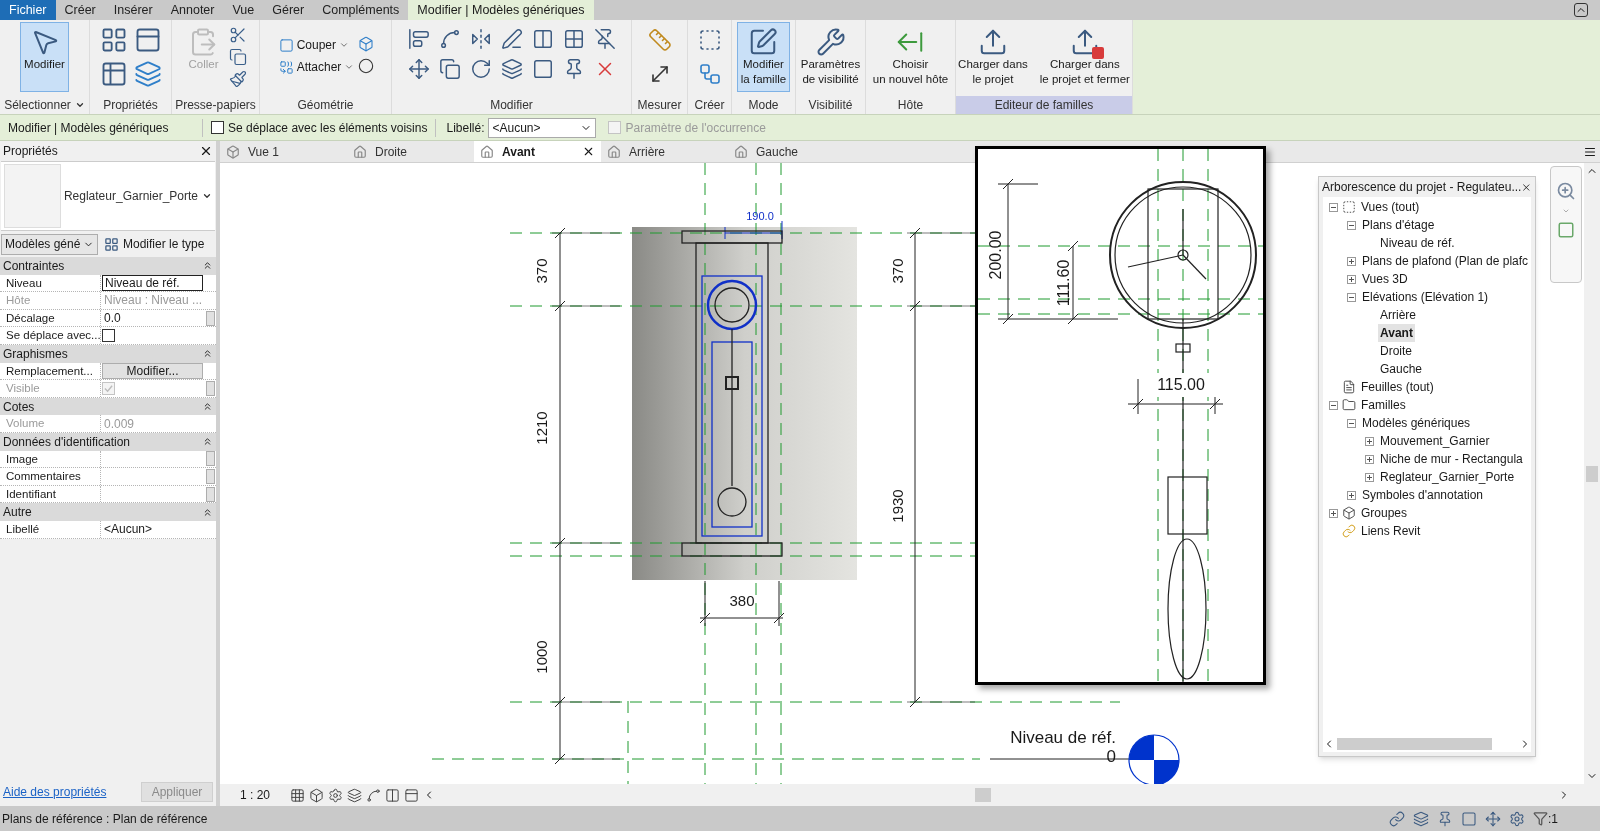 The width and height of the screenshot is (1600, 831). I want to click on tree-item: Gauche, so click(1401, 369).